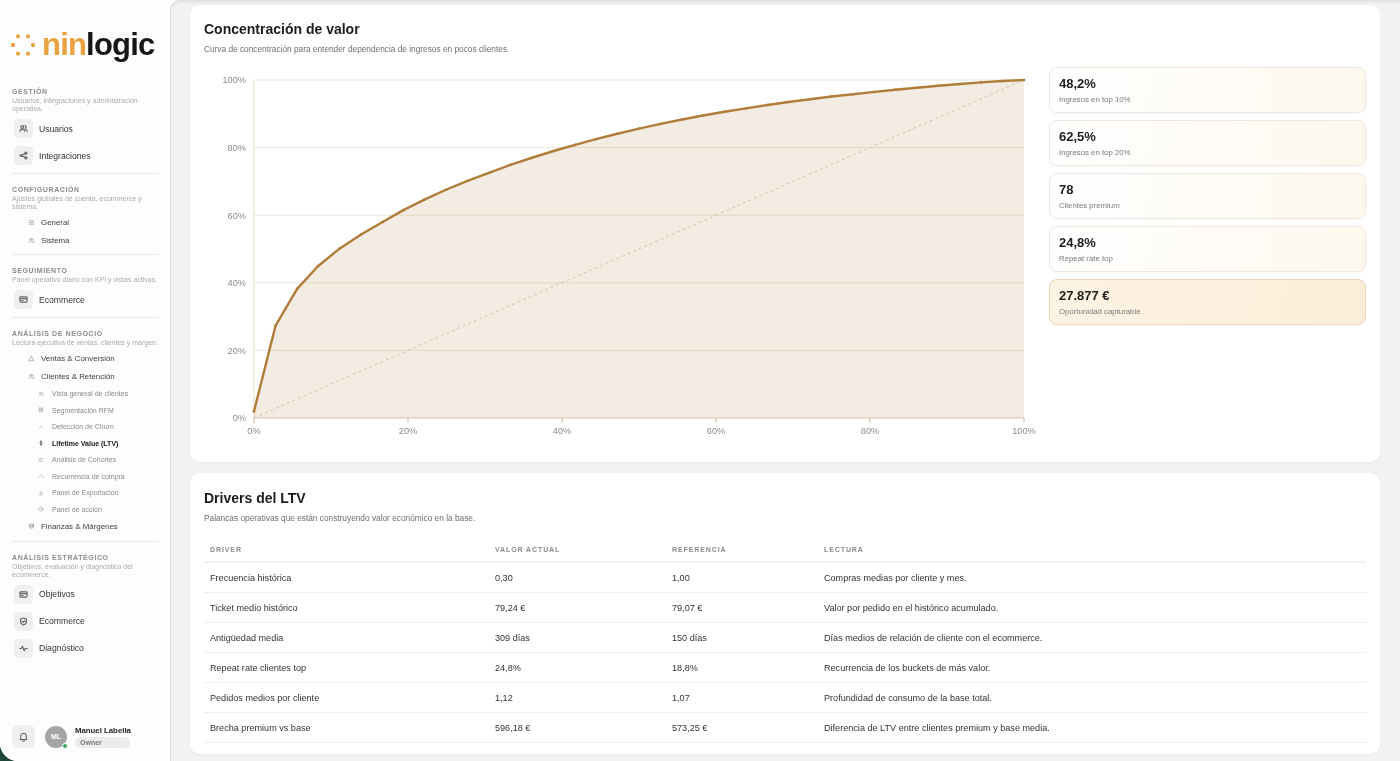 The image size is (1400, 761). I want to click on notifications-button, so click(23, 736).